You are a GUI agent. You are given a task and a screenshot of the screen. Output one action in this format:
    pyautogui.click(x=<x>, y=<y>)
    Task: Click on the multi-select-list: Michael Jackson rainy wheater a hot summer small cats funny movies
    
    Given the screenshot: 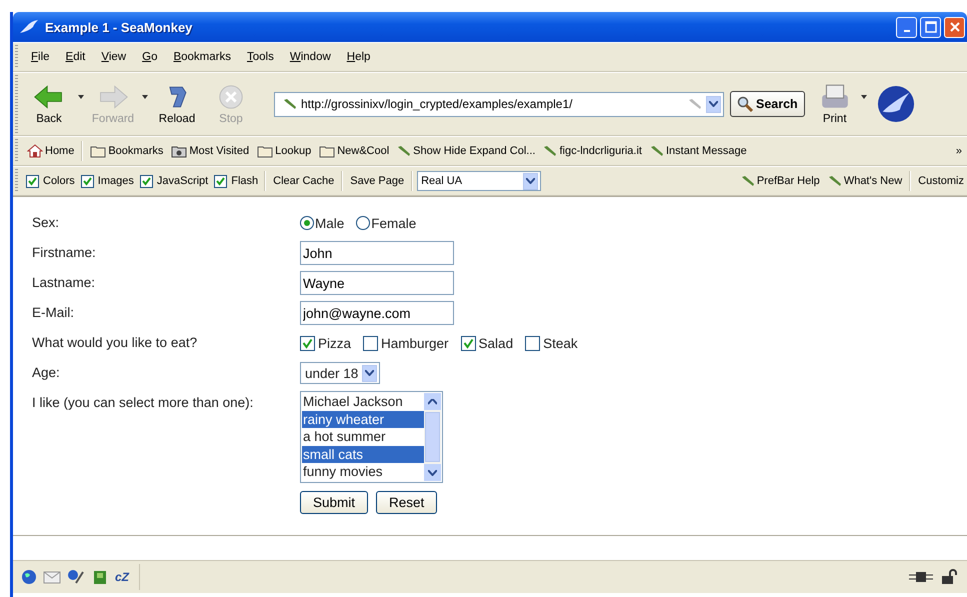 What is the action you would take?
    pyautogui.click(x=371, y=437)
    